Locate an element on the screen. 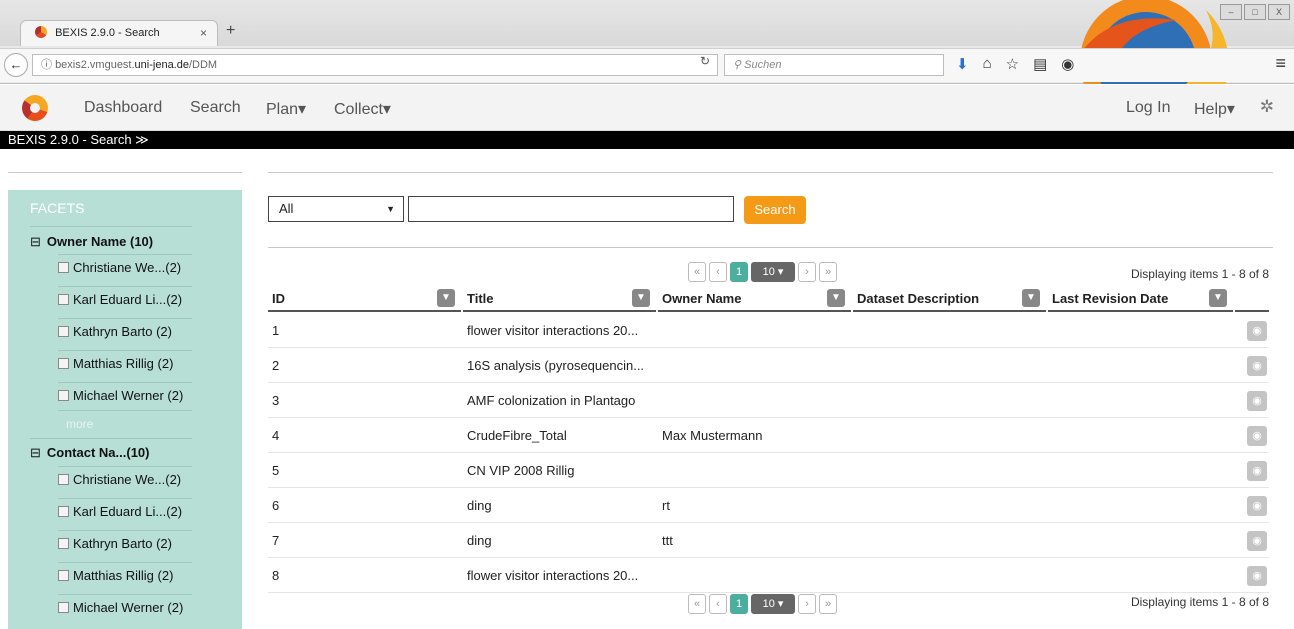  gear-icon: ✲ is located at coordinates (1267, 107).